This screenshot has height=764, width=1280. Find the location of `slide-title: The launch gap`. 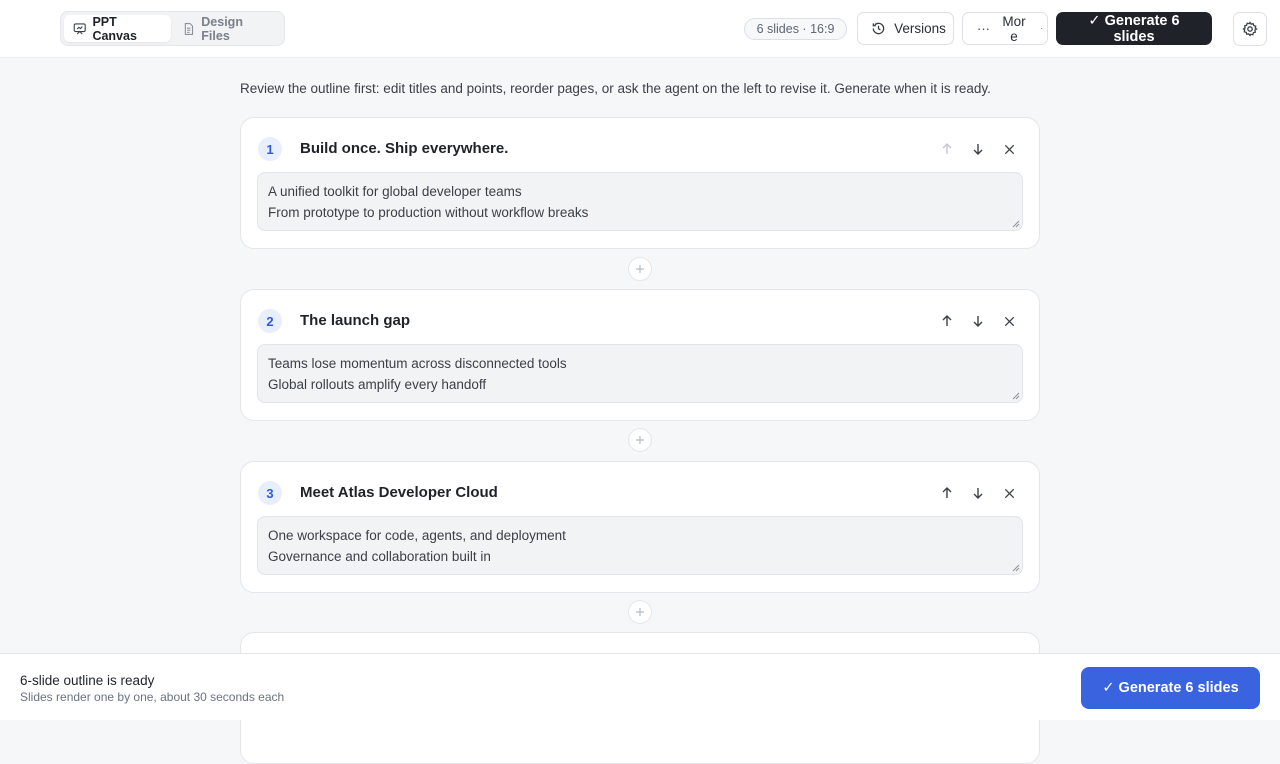

slide-title: The launch gap is located at coordinates (355, 320).